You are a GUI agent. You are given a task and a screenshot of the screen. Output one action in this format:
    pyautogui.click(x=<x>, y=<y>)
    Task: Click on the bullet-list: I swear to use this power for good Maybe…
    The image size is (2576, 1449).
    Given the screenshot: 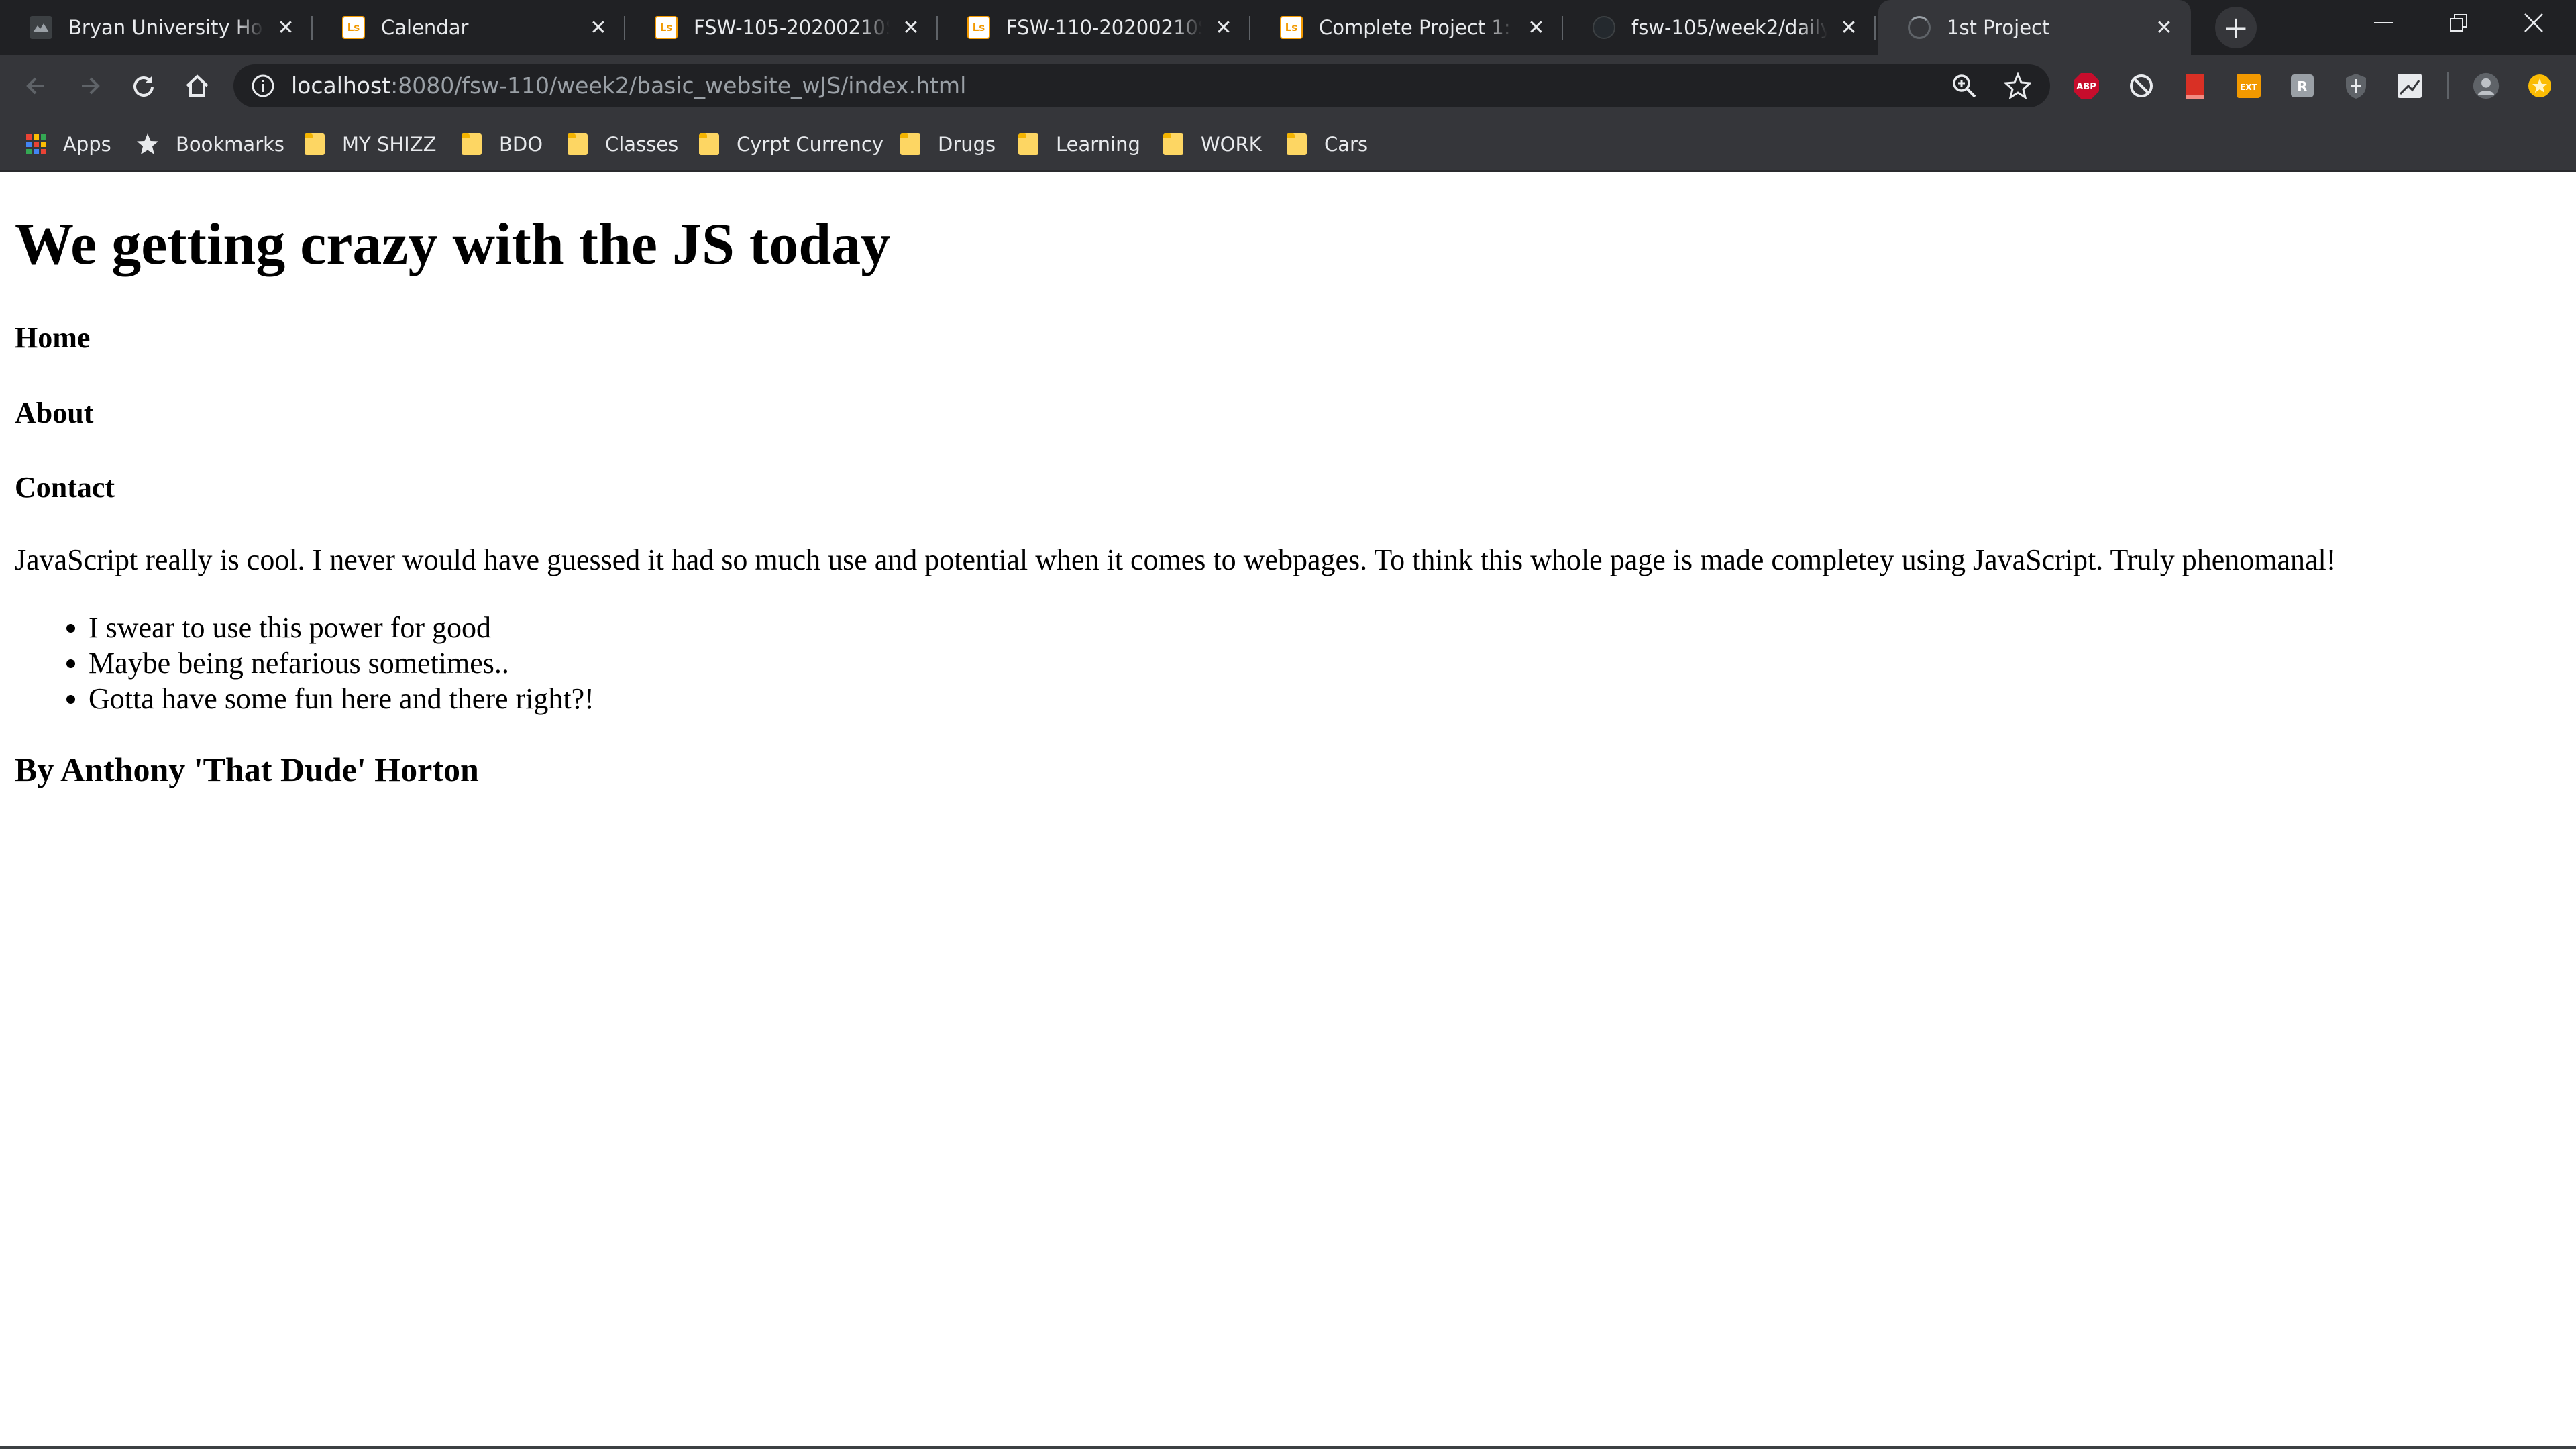 What is the action you would take?
    pyautogui.click(x=304, y=663)
    